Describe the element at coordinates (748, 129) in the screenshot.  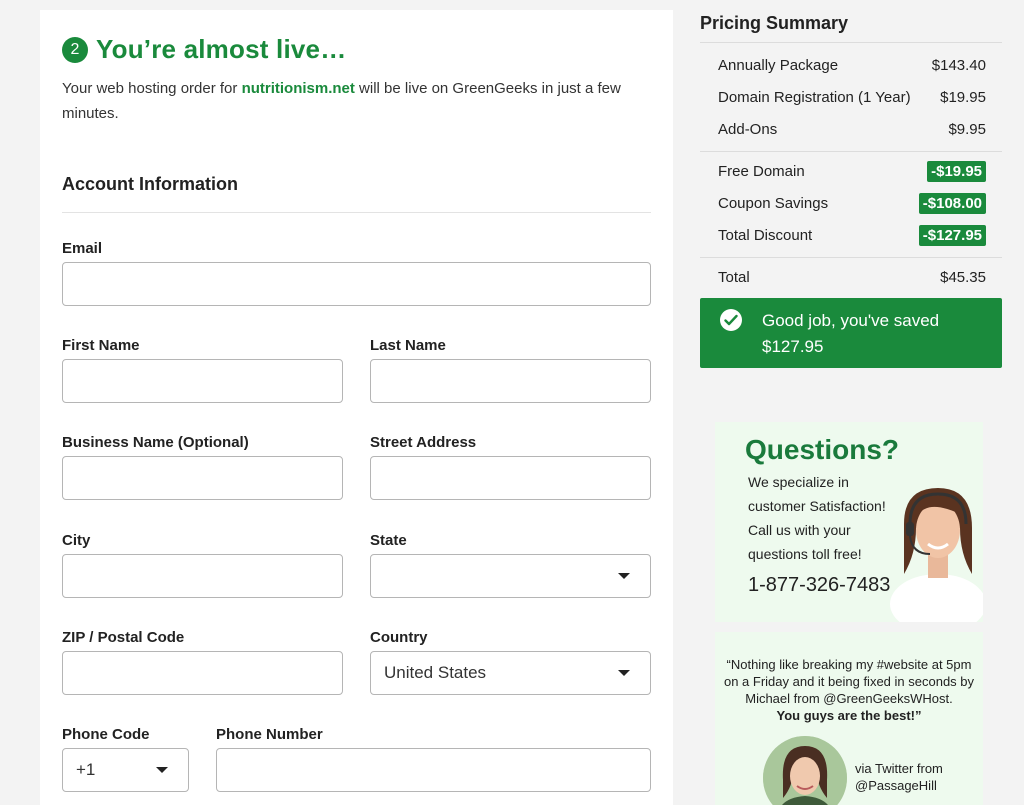
I see `price-label: Add-Ons` at that location.